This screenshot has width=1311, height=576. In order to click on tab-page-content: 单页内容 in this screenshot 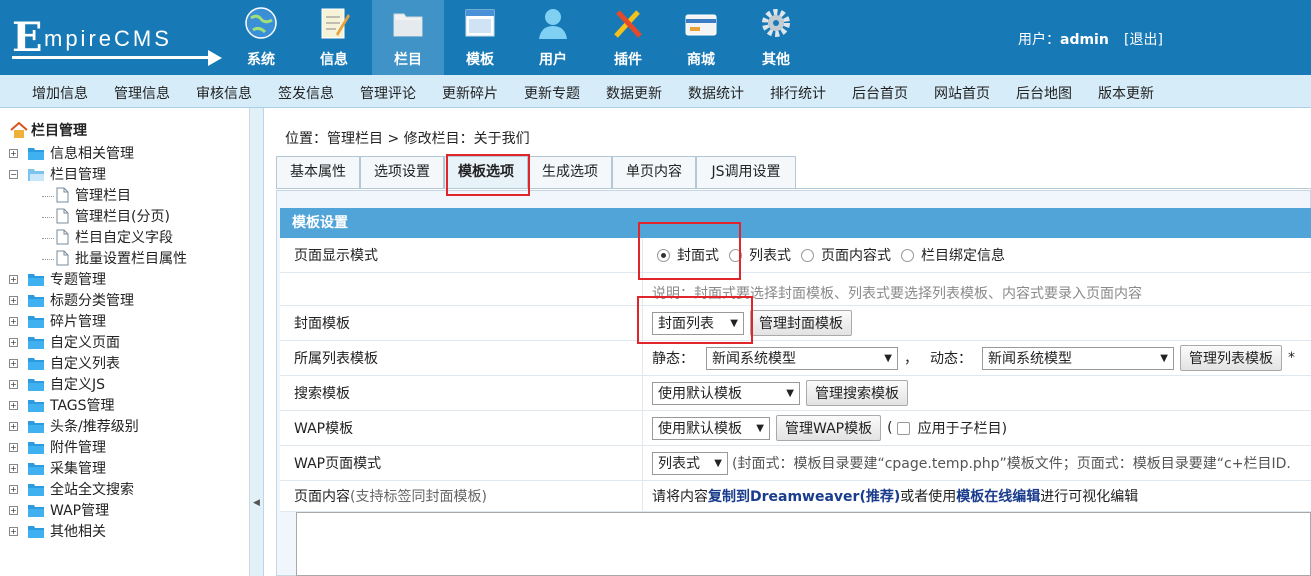, I will do `click(654, 172)`.